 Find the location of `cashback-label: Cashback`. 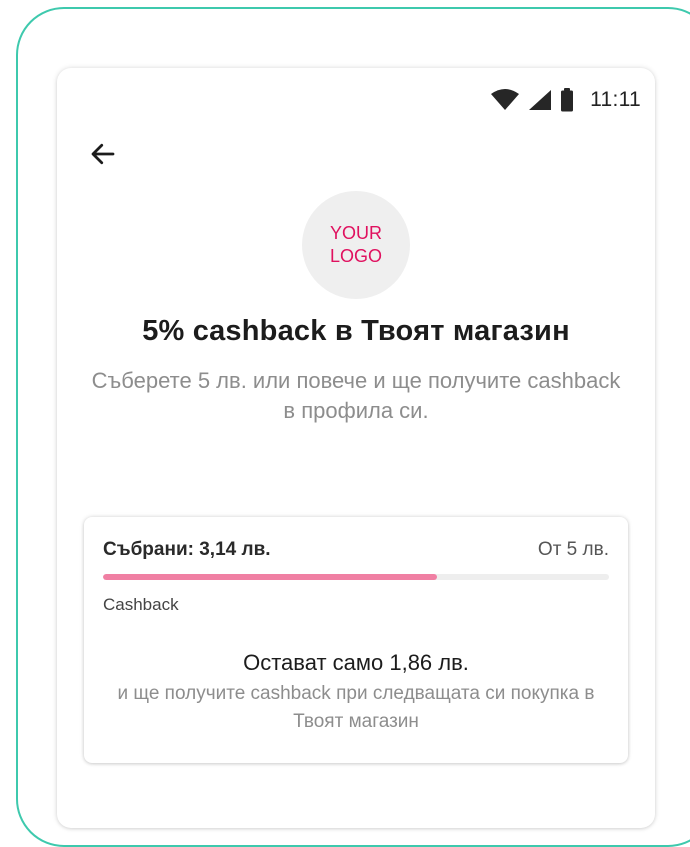

cashback-label: Cashback is located at coordinates (141, 604).